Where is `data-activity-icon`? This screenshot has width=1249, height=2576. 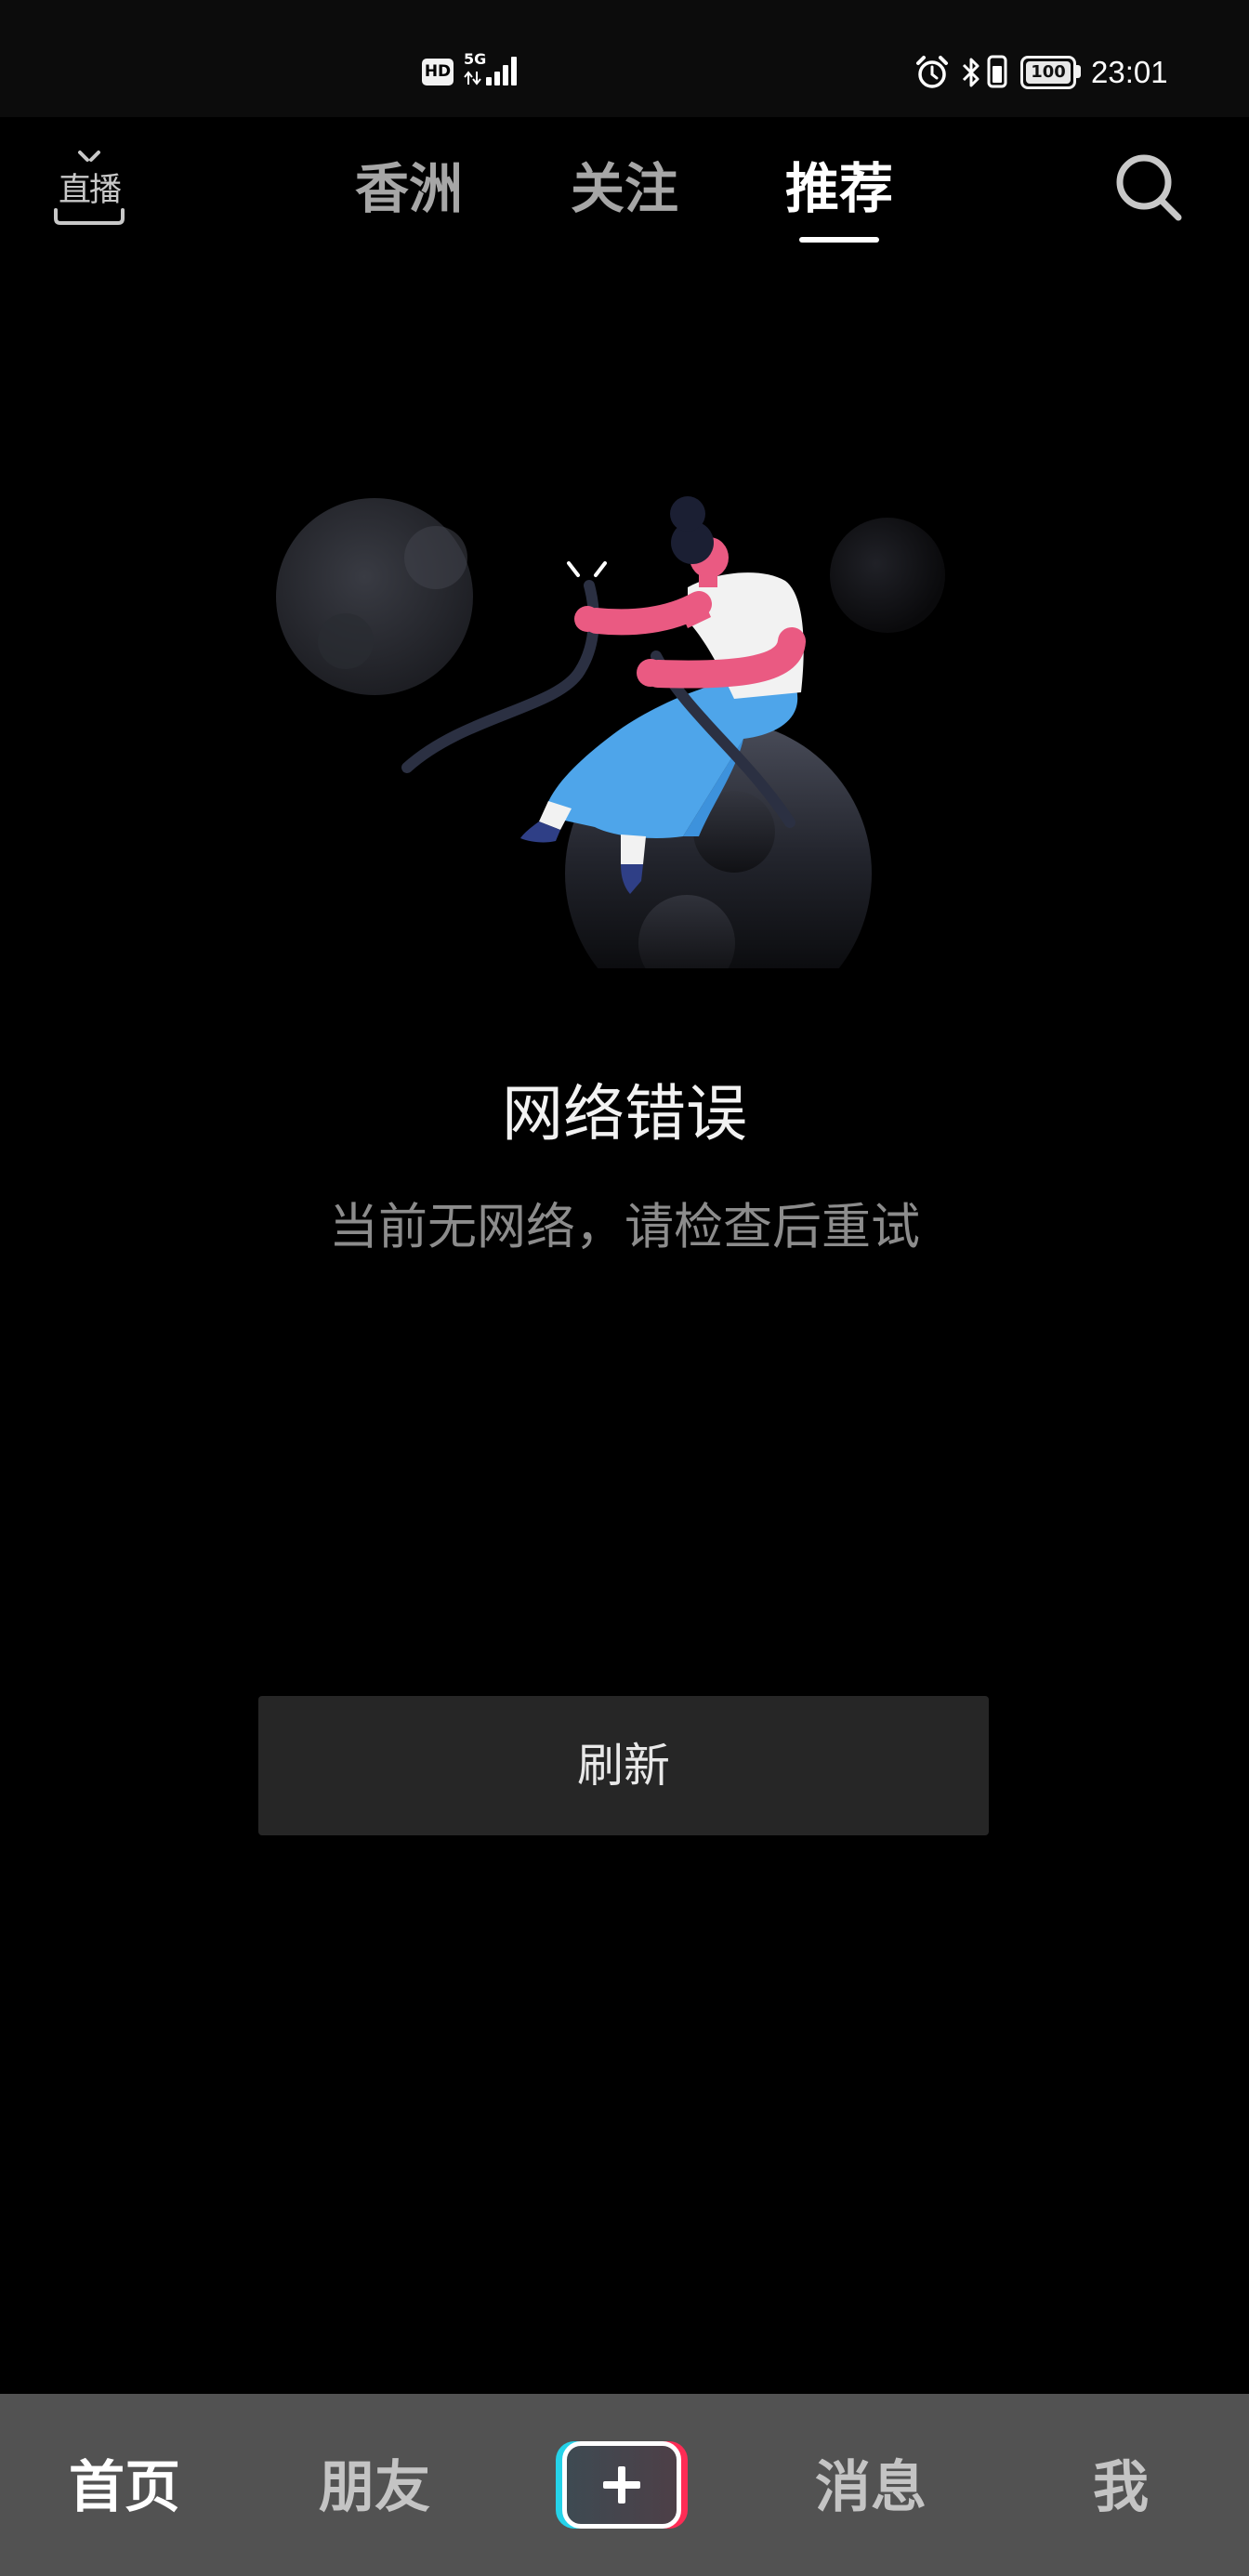 data-activity-icon is located at coordinates (472, 78).